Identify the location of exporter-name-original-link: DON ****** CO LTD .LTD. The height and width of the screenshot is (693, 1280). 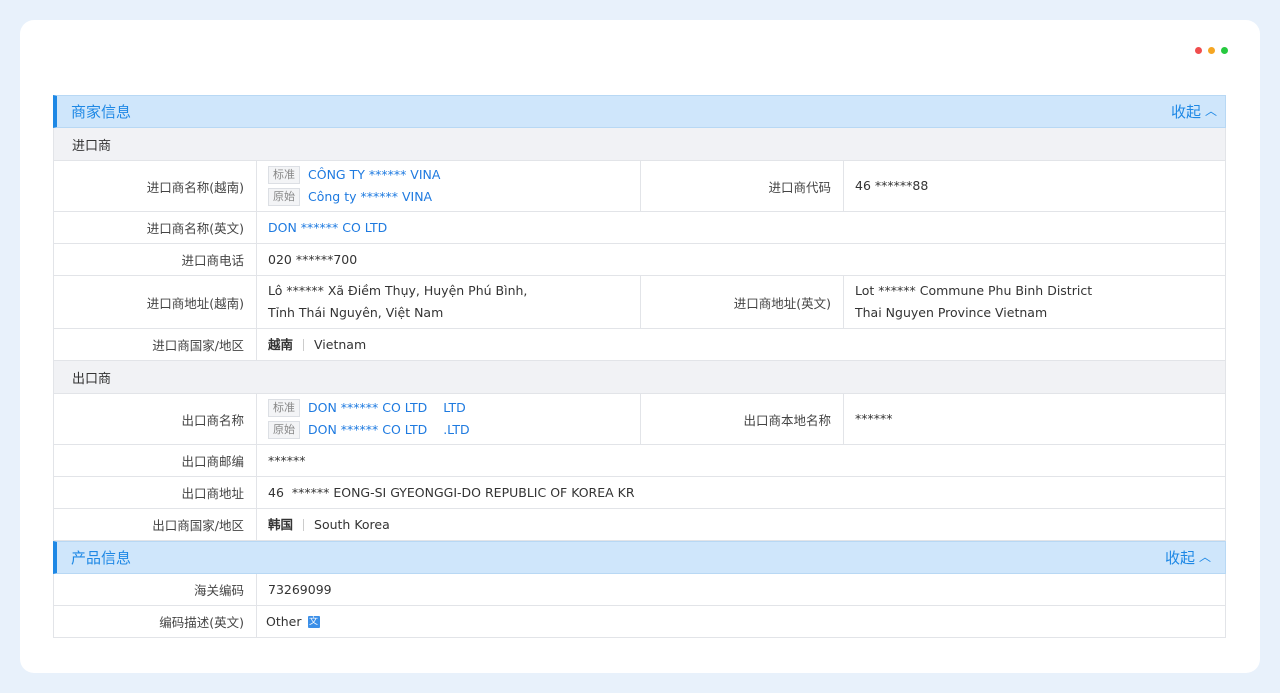
(389, 430).